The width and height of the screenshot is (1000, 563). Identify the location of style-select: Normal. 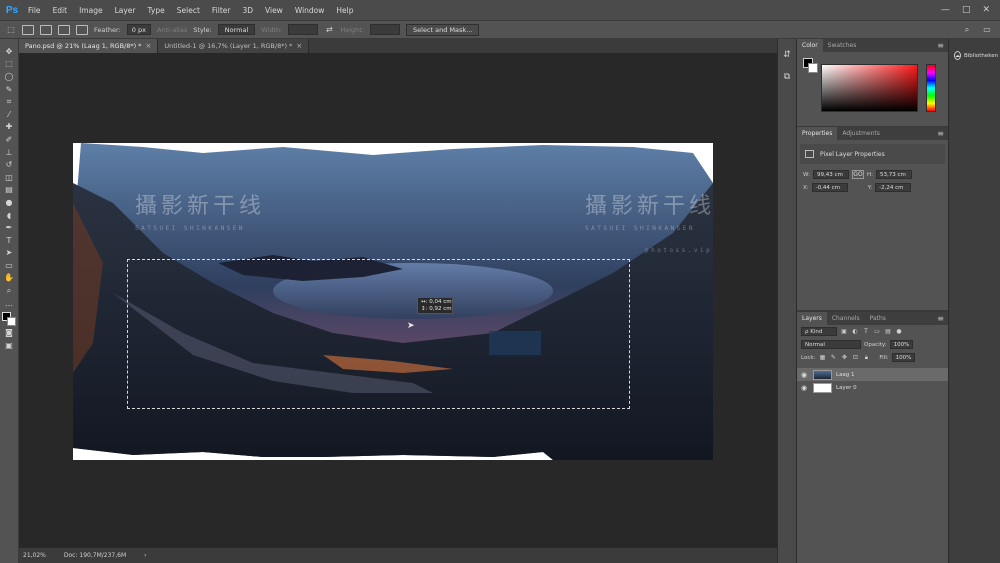
(236, 29).